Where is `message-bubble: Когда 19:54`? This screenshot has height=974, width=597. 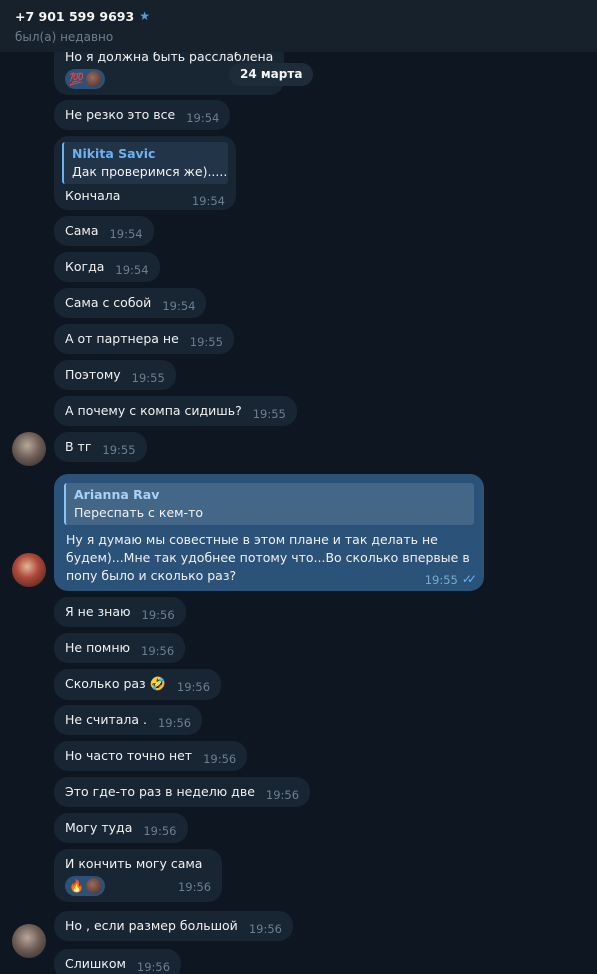 message-bubble: Когда 19:54 is located at coordinates (107, 267).